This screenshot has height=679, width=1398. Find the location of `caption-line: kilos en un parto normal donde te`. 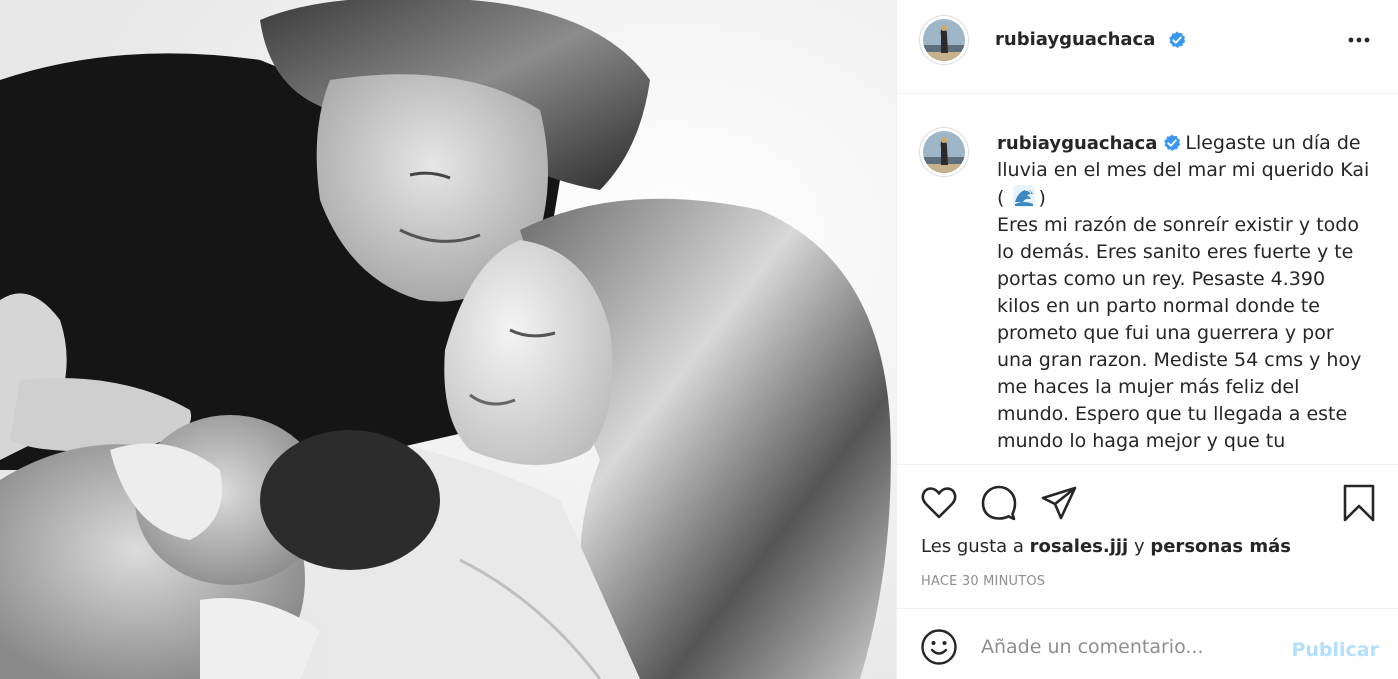

caption-line: kilos en un parto normal donde te is located at coordinates (1158, 306).